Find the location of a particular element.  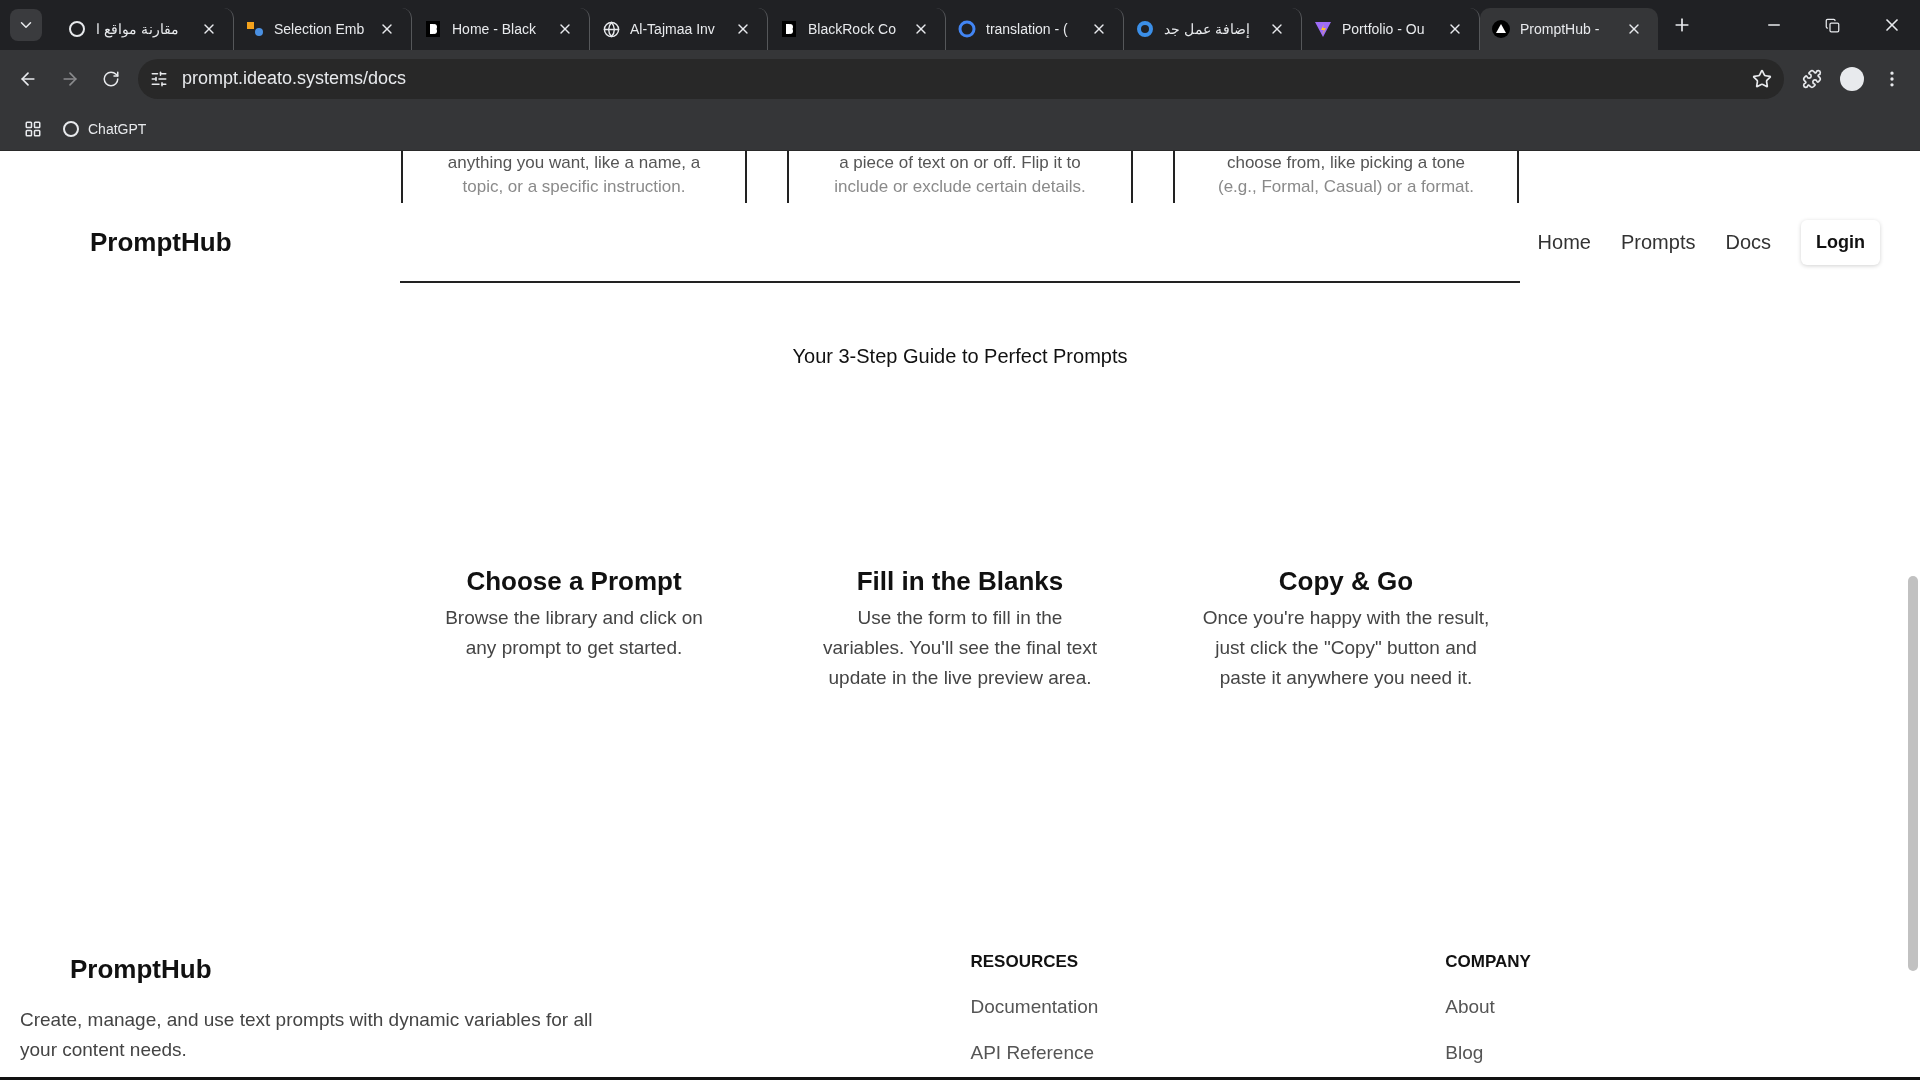

shapes-icon is located at coordinates (255, 29).